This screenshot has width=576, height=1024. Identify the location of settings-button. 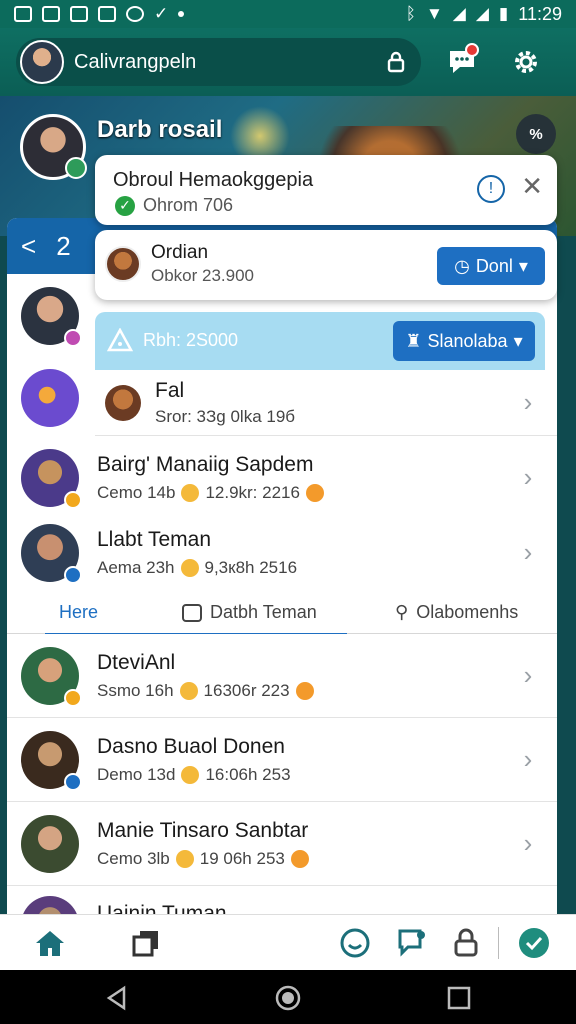
(526, 62).